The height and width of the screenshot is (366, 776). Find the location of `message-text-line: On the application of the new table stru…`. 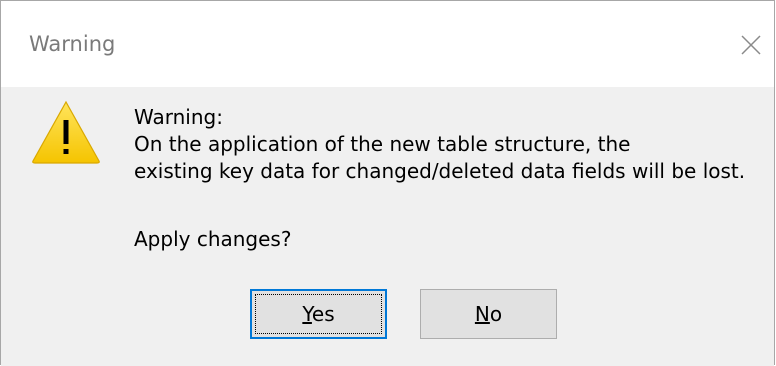

message-text-line: On the application of the new table stru… is located at coordinates (382, 144).